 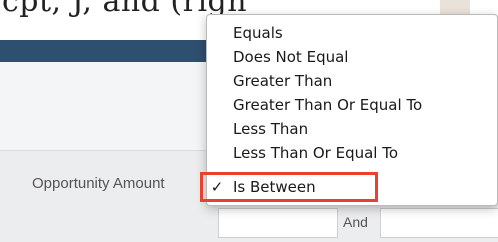 What do you see at coordinates (352, 129) in the screenshot?
I see `menu-item-less-than: Less Than` at bounding box center [352, 129].